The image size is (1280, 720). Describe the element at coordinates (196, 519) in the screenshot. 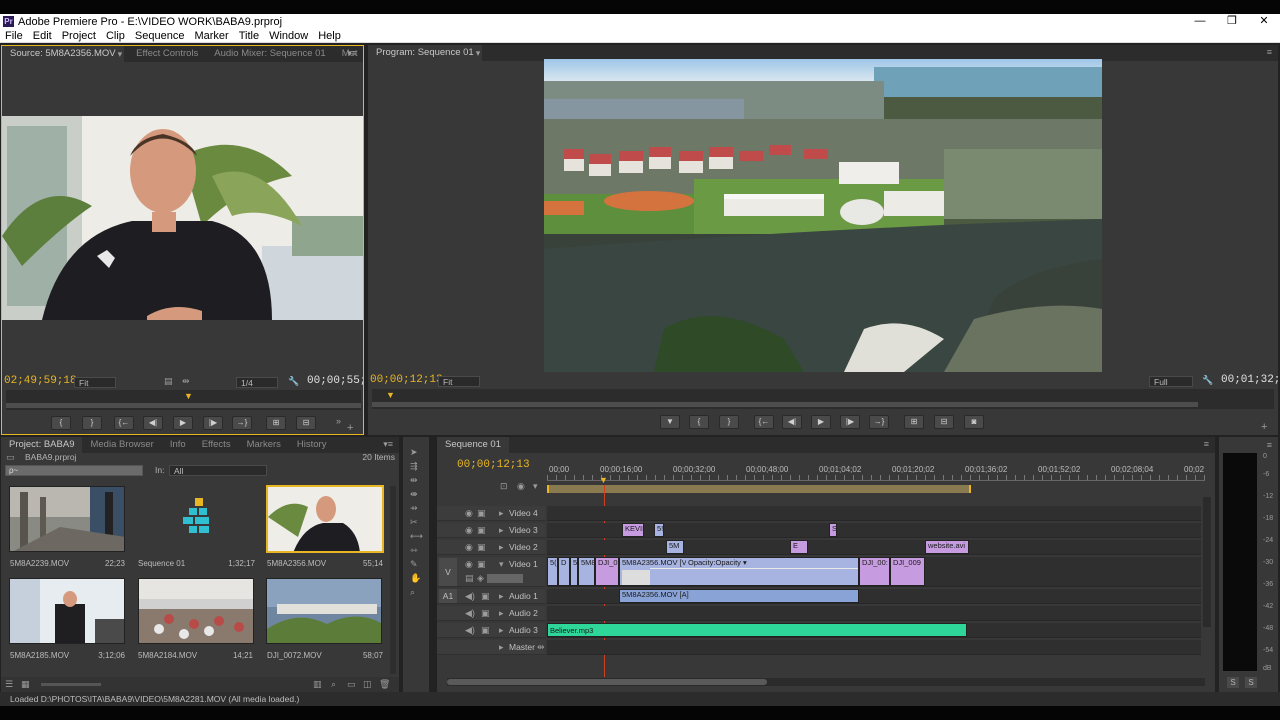

I see `sequence-thumbnail` at that location.